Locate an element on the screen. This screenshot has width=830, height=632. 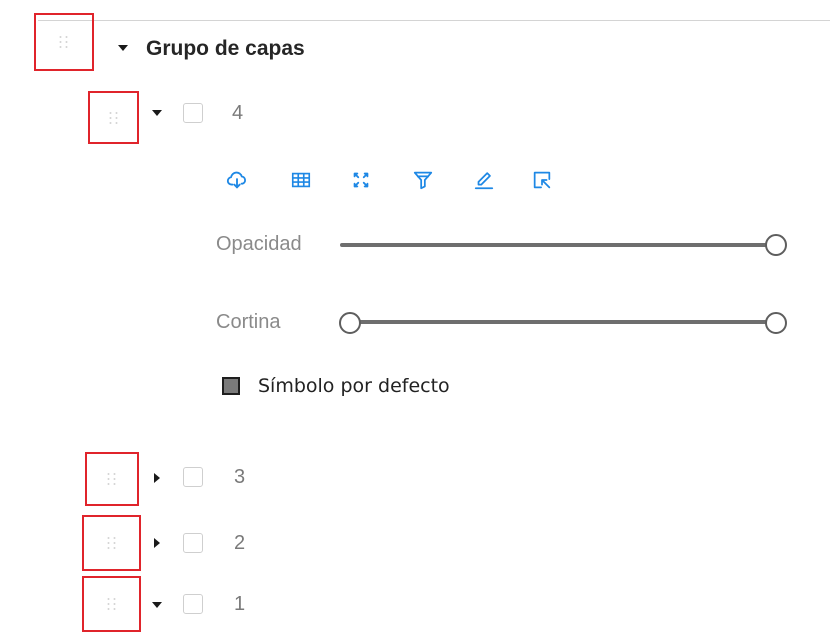
layer-1-drag-handle is located at coordinates (111, 604).